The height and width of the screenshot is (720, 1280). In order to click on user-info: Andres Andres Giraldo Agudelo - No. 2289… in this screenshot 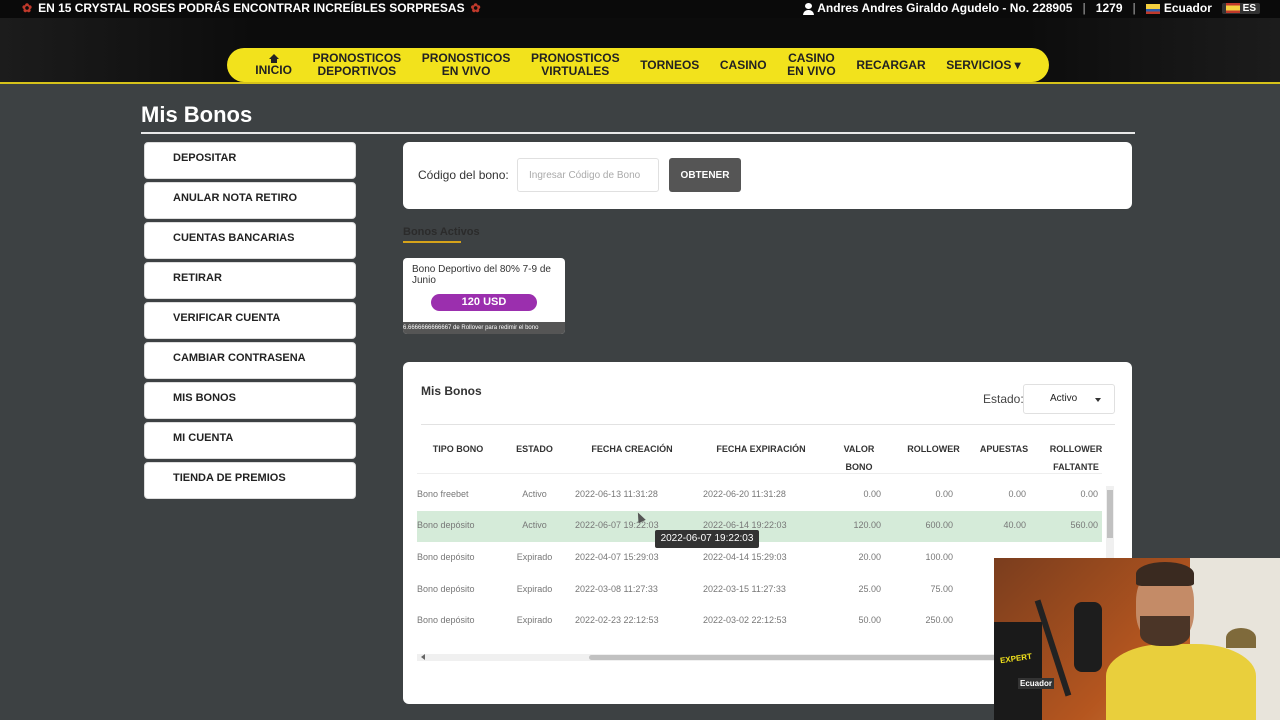, I will do `click(1031, 8)`.